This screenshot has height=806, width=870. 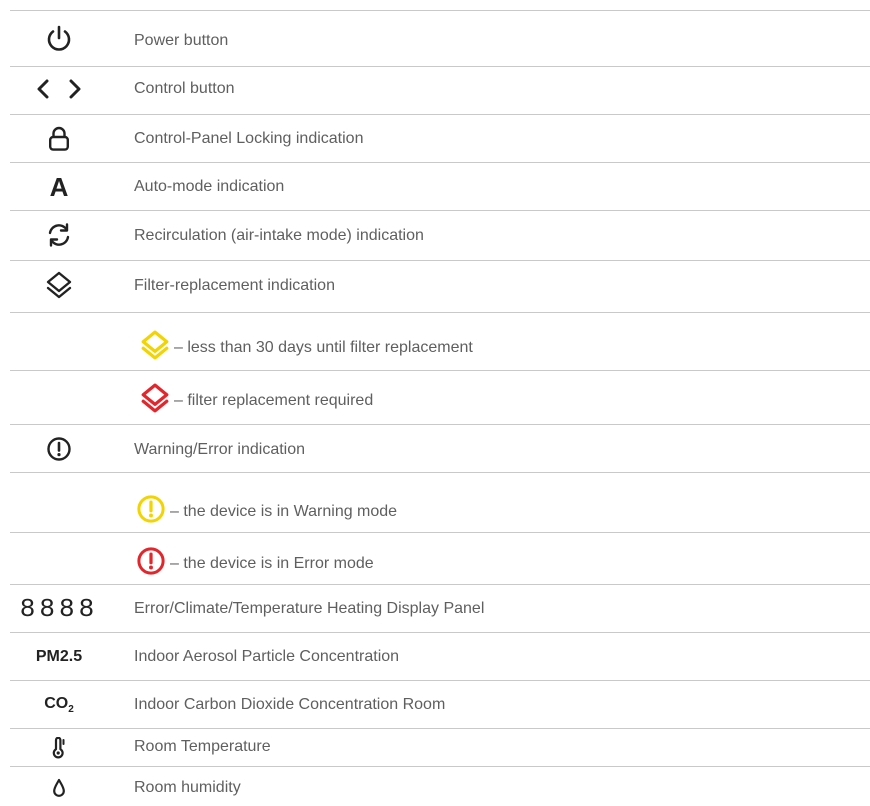 What do you see at coordinates (59, 285) in the screenshot?
I see `filter-layers-icon` at bounding box center [59, 285].